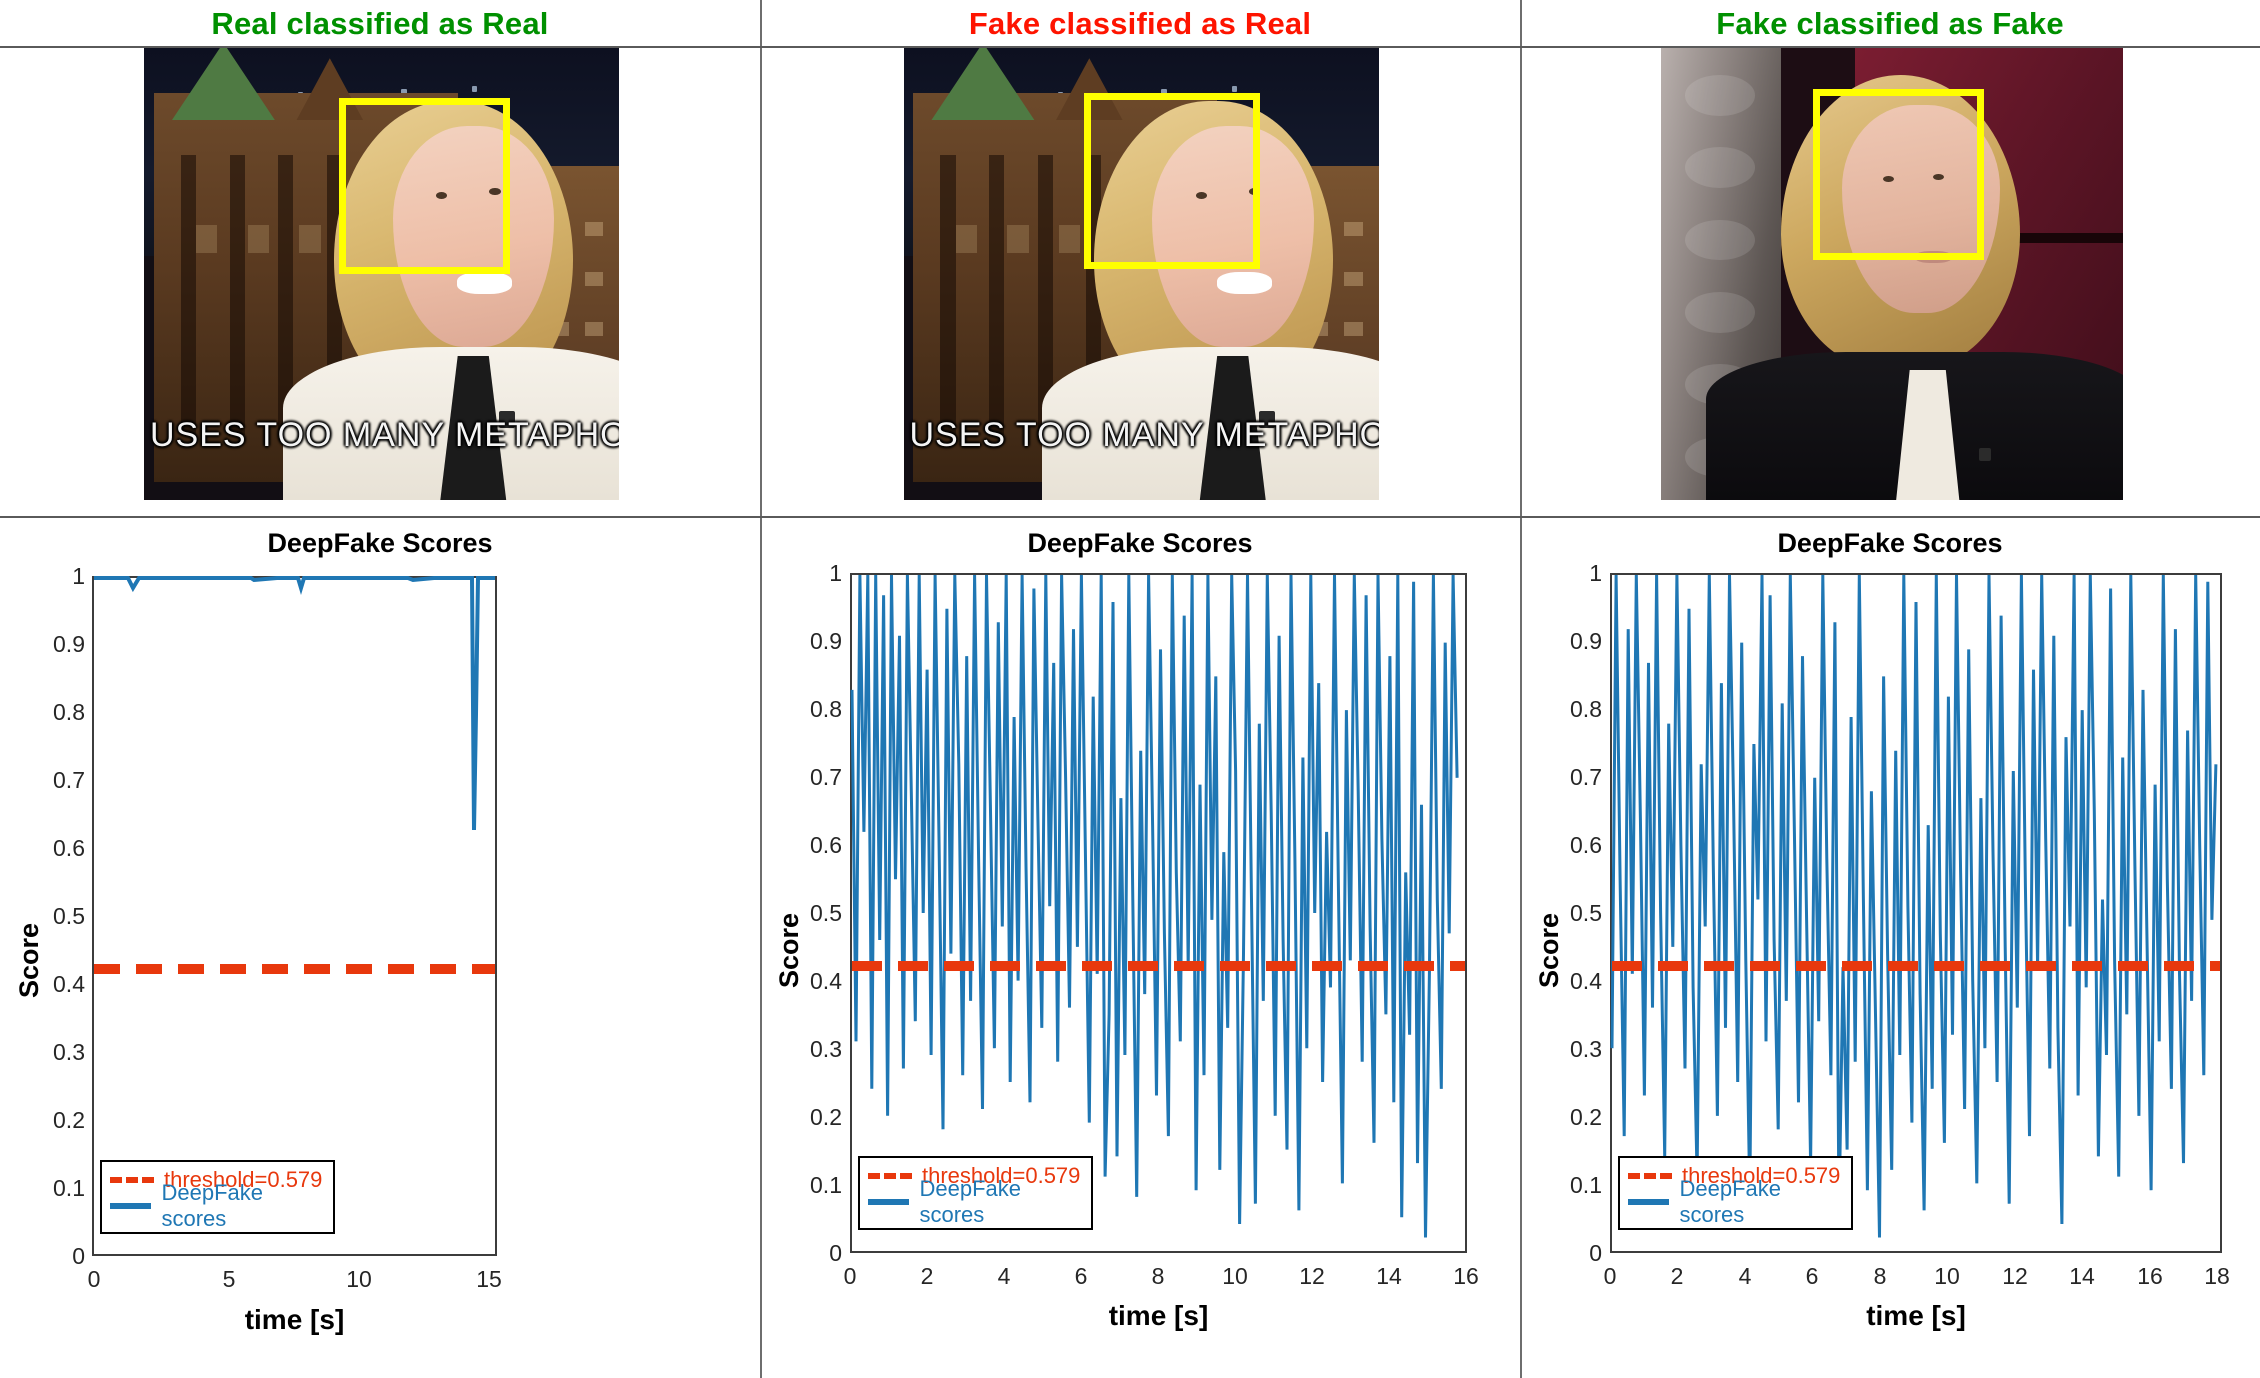  I want to click on video-frame-fake-as-fake, so click(1892, 274).